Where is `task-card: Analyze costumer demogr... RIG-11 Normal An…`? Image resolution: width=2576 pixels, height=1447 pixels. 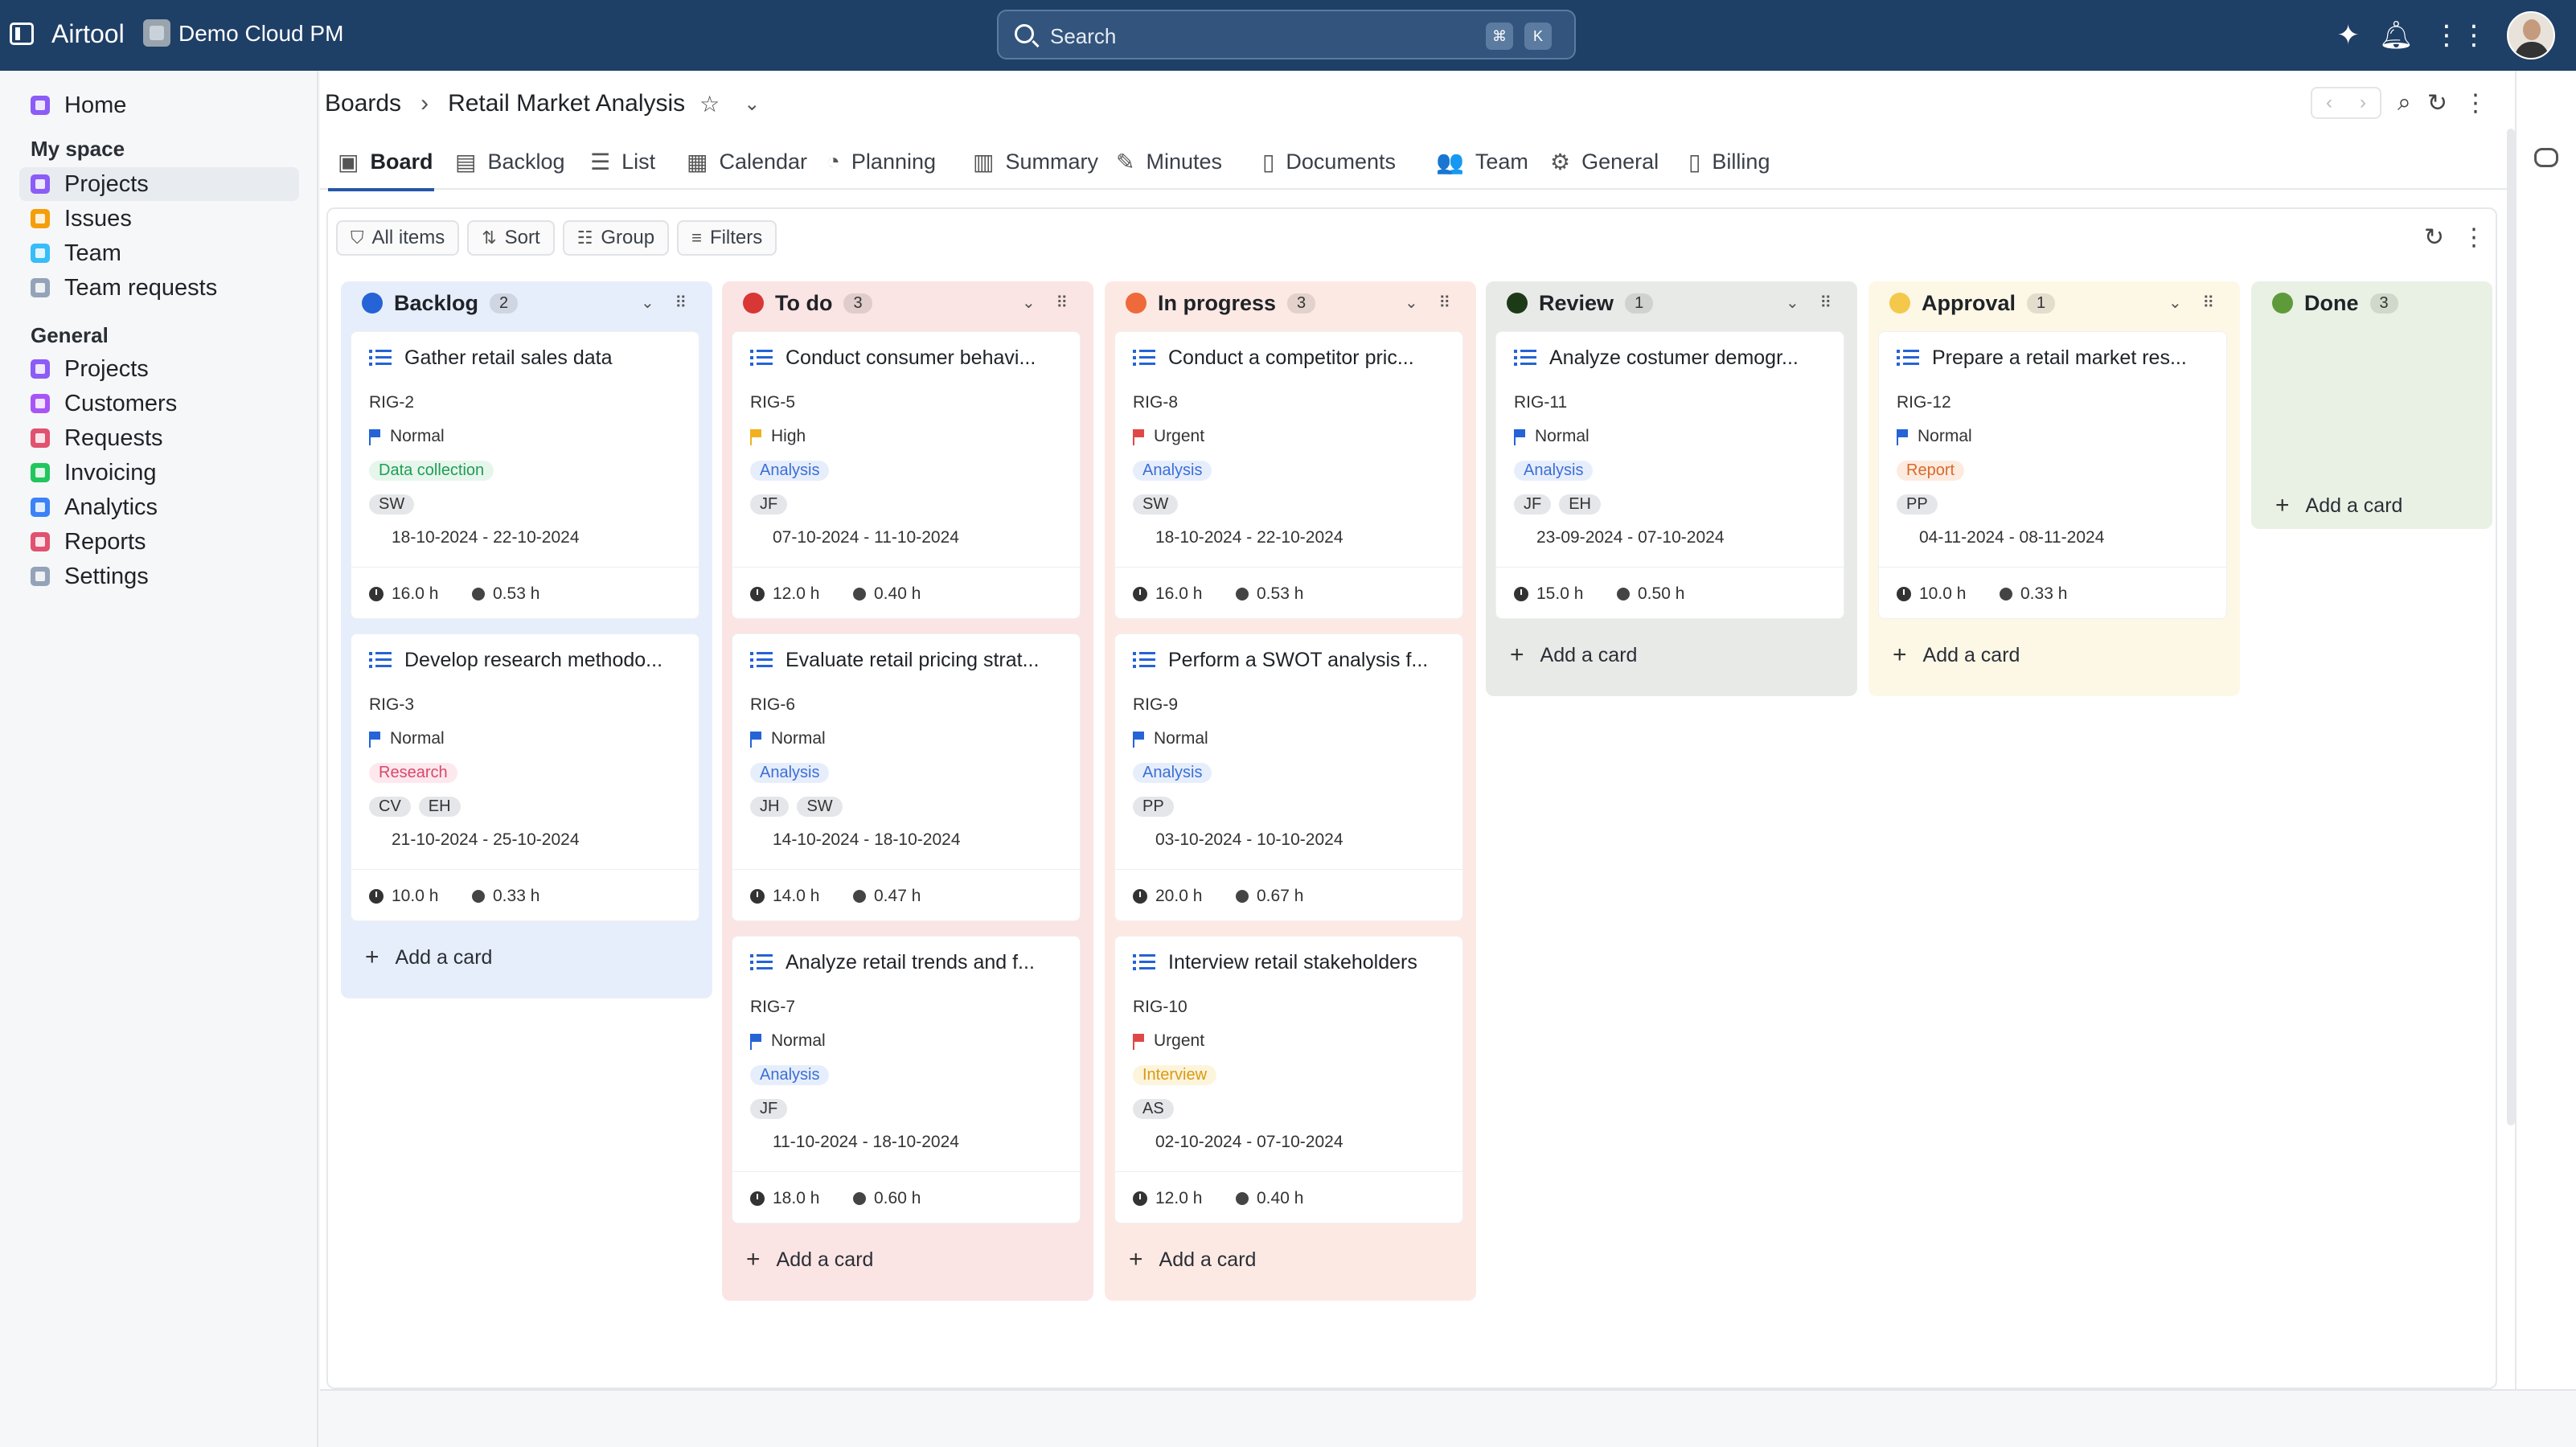 task-card: Analyze costumer demogr... RIG-11 Normal An… is located at coordinates (1670, 475).